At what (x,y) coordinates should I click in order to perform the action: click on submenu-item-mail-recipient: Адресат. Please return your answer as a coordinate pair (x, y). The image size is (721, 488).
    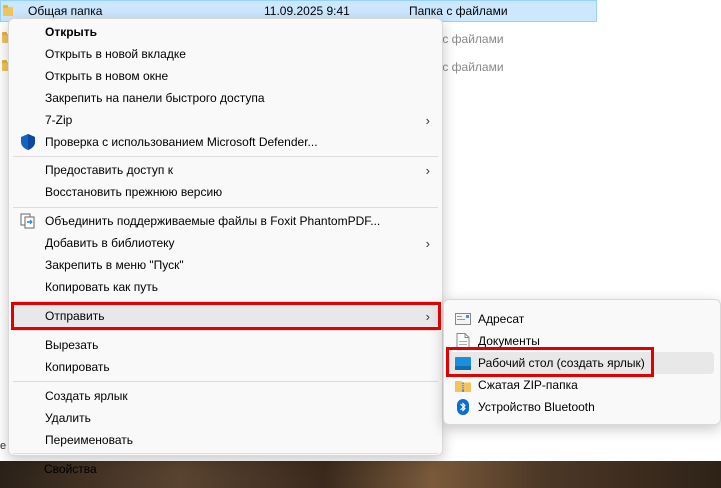
    Looking at the image, I should click on (581, 319).